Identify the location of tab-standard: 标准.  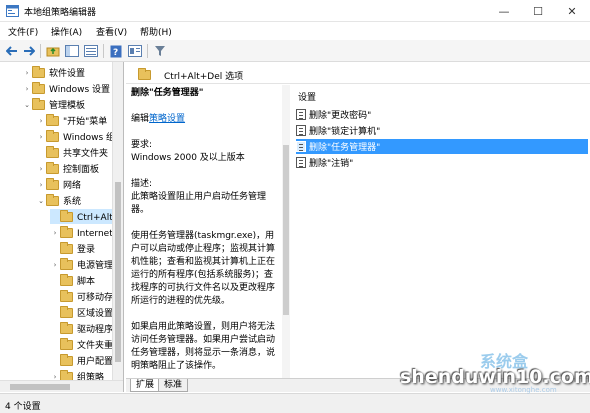
(173, 385).